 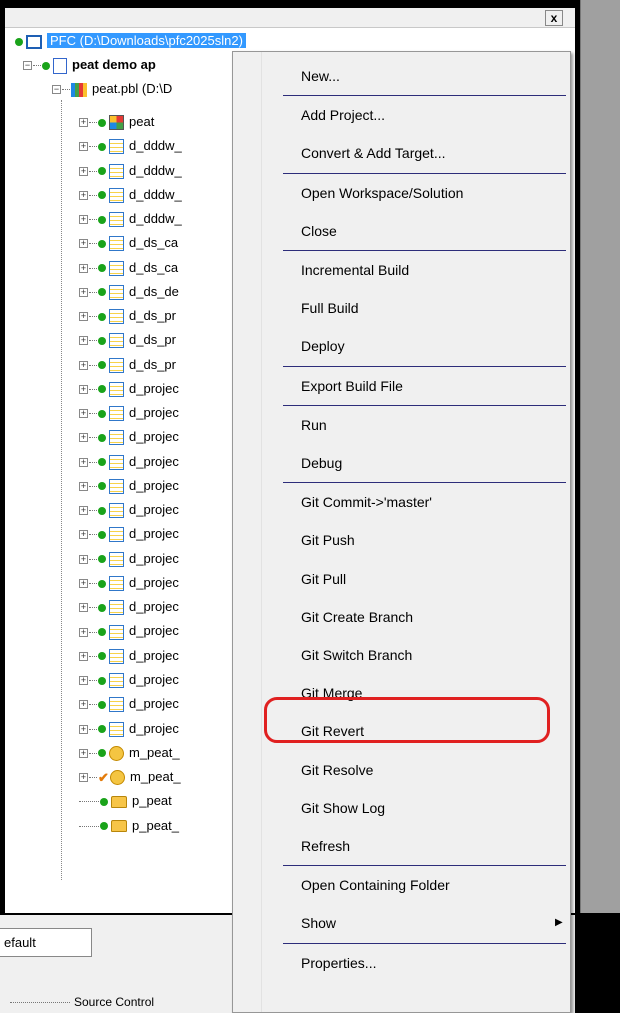 I want to click on menu-item-git-switch-branch: Git Switch Branch, so click(x=356, y=655).